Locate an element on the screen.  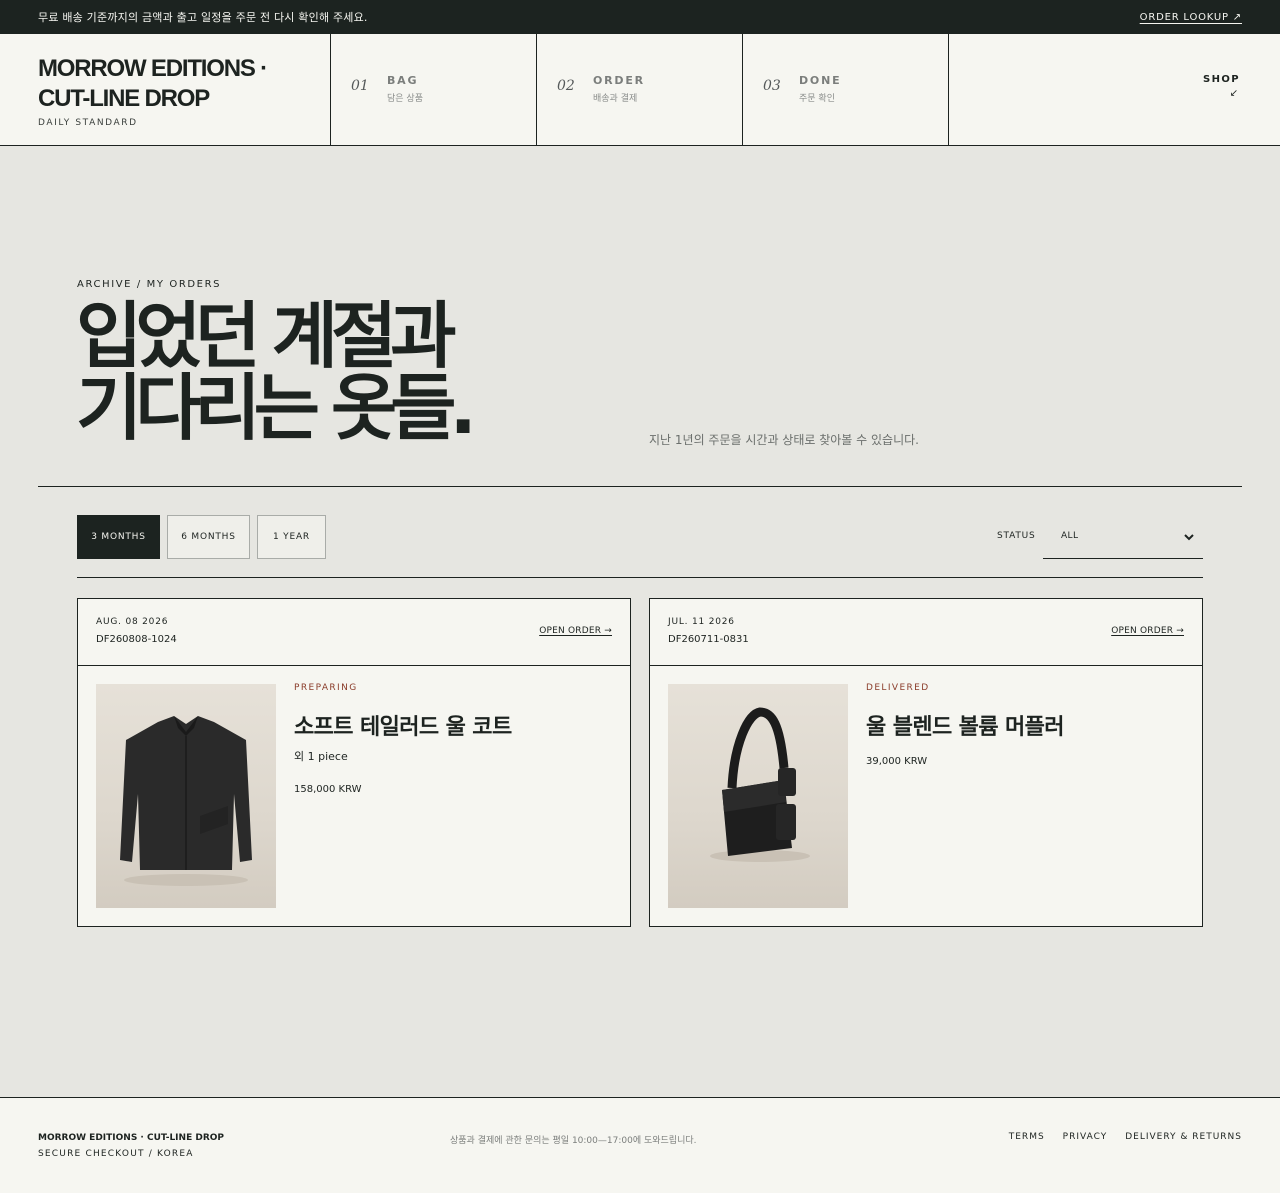
status-badge: DELIVERED is located at coordinates (898, 688).